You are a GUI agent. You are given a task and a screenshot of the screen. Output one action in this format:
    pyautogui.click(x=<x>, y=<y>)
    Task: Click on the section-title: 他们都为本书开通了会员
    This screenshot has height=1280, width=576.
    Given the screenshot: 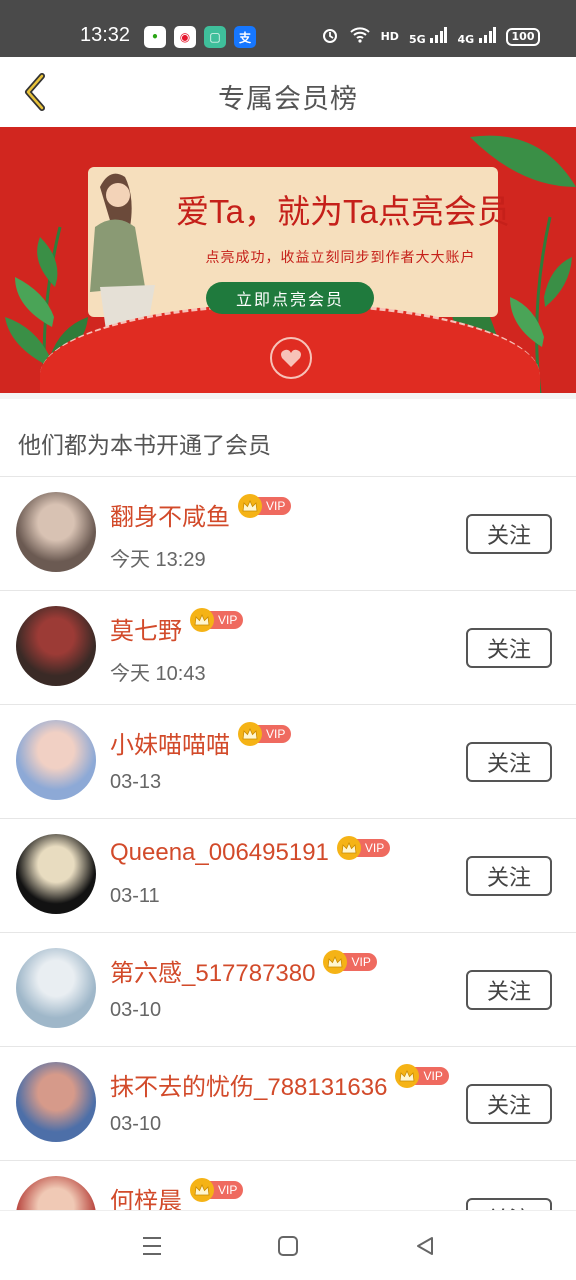 What is the action you would take?
    pyautogui.click(x=144, y=446)
    